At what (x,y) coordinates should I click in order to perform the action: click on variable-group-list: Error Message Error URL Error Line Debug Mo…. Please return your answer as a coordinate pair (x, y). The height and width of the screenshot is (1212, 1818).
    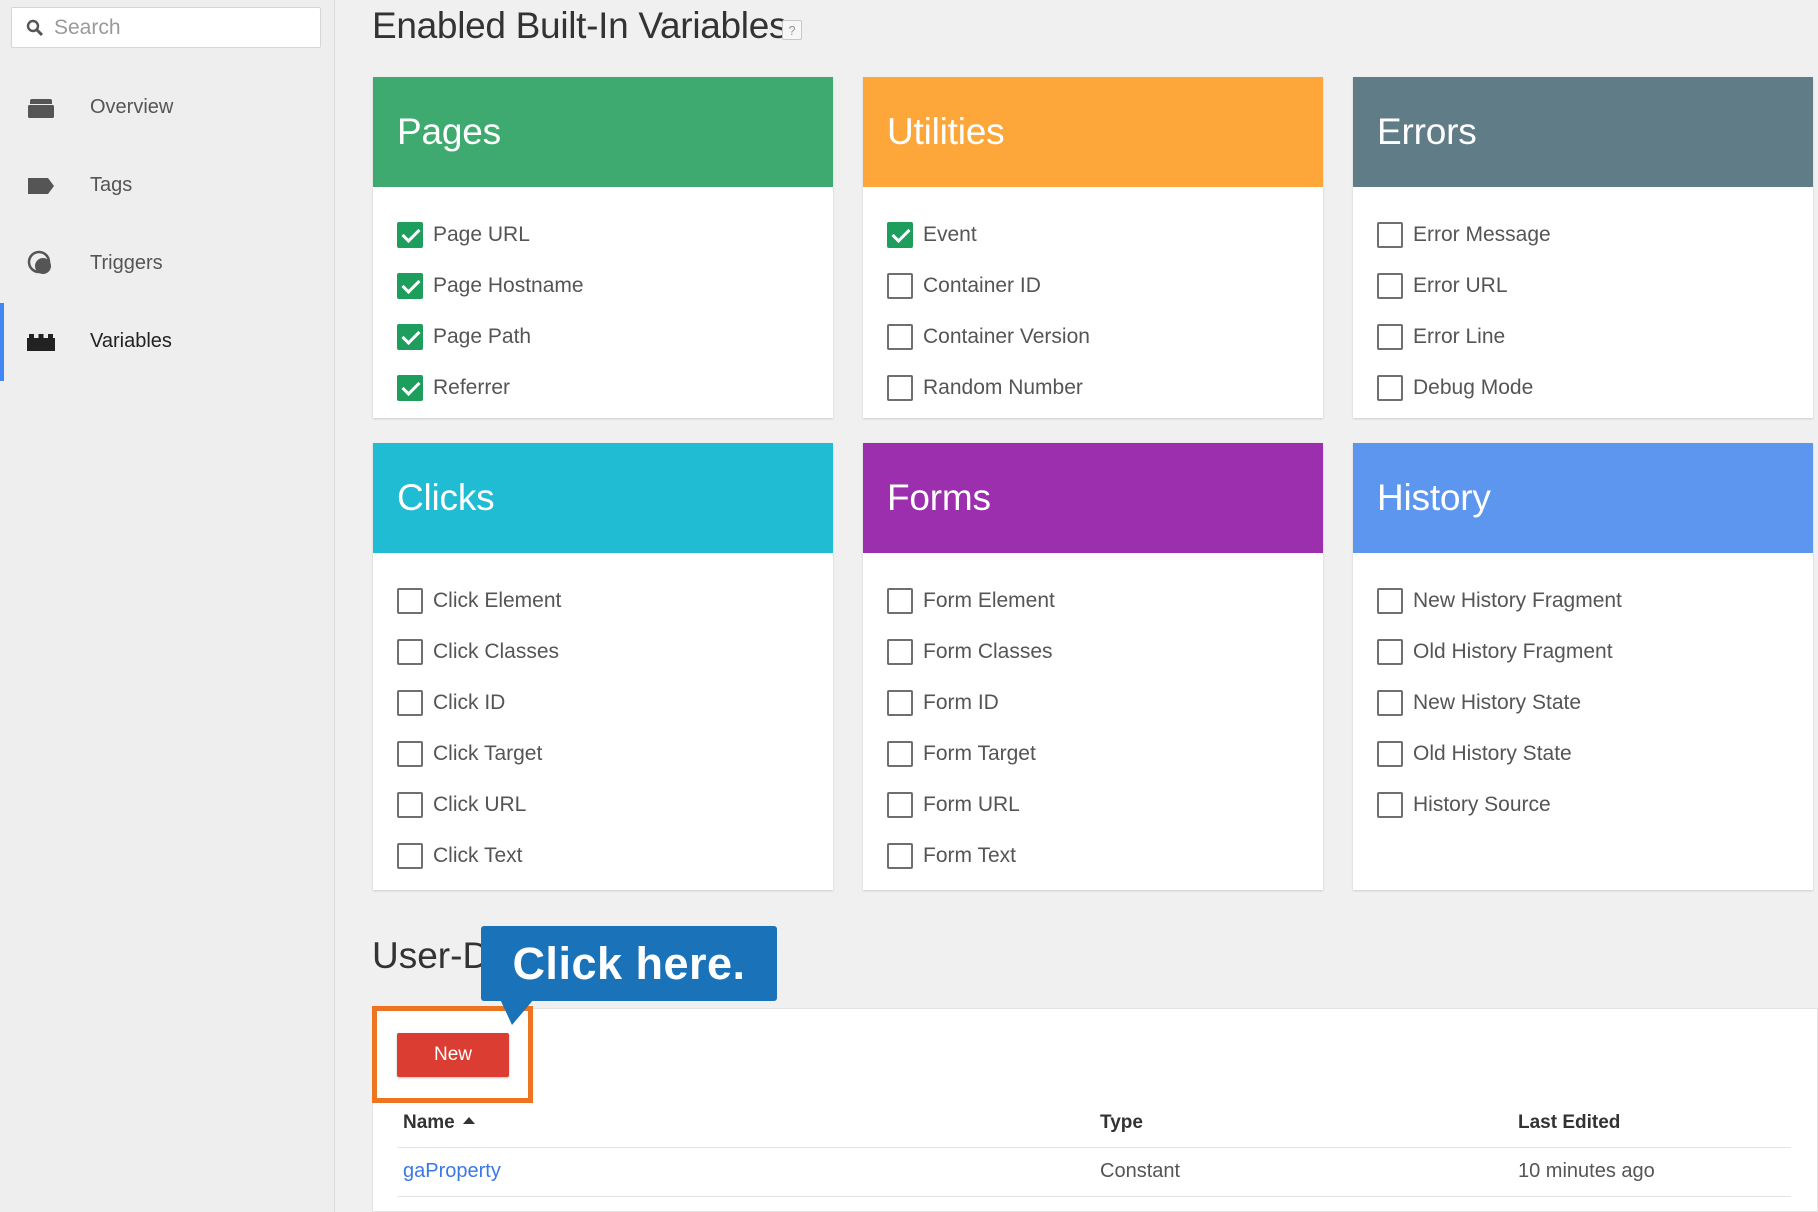
    Looking at the image, I should click on (1583, 300).